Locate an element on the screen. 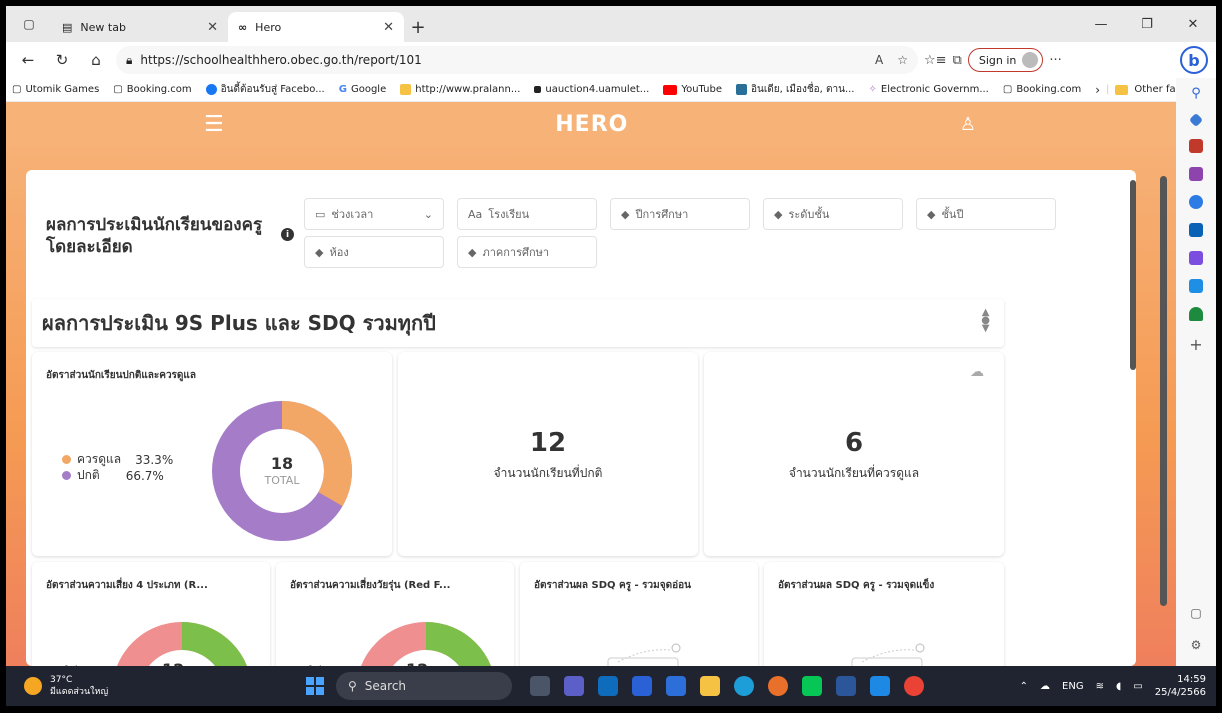 This screenshot has width=1222, height=713. clock: 14:59 25/4/2566 is located at coordinates (1180, 686).